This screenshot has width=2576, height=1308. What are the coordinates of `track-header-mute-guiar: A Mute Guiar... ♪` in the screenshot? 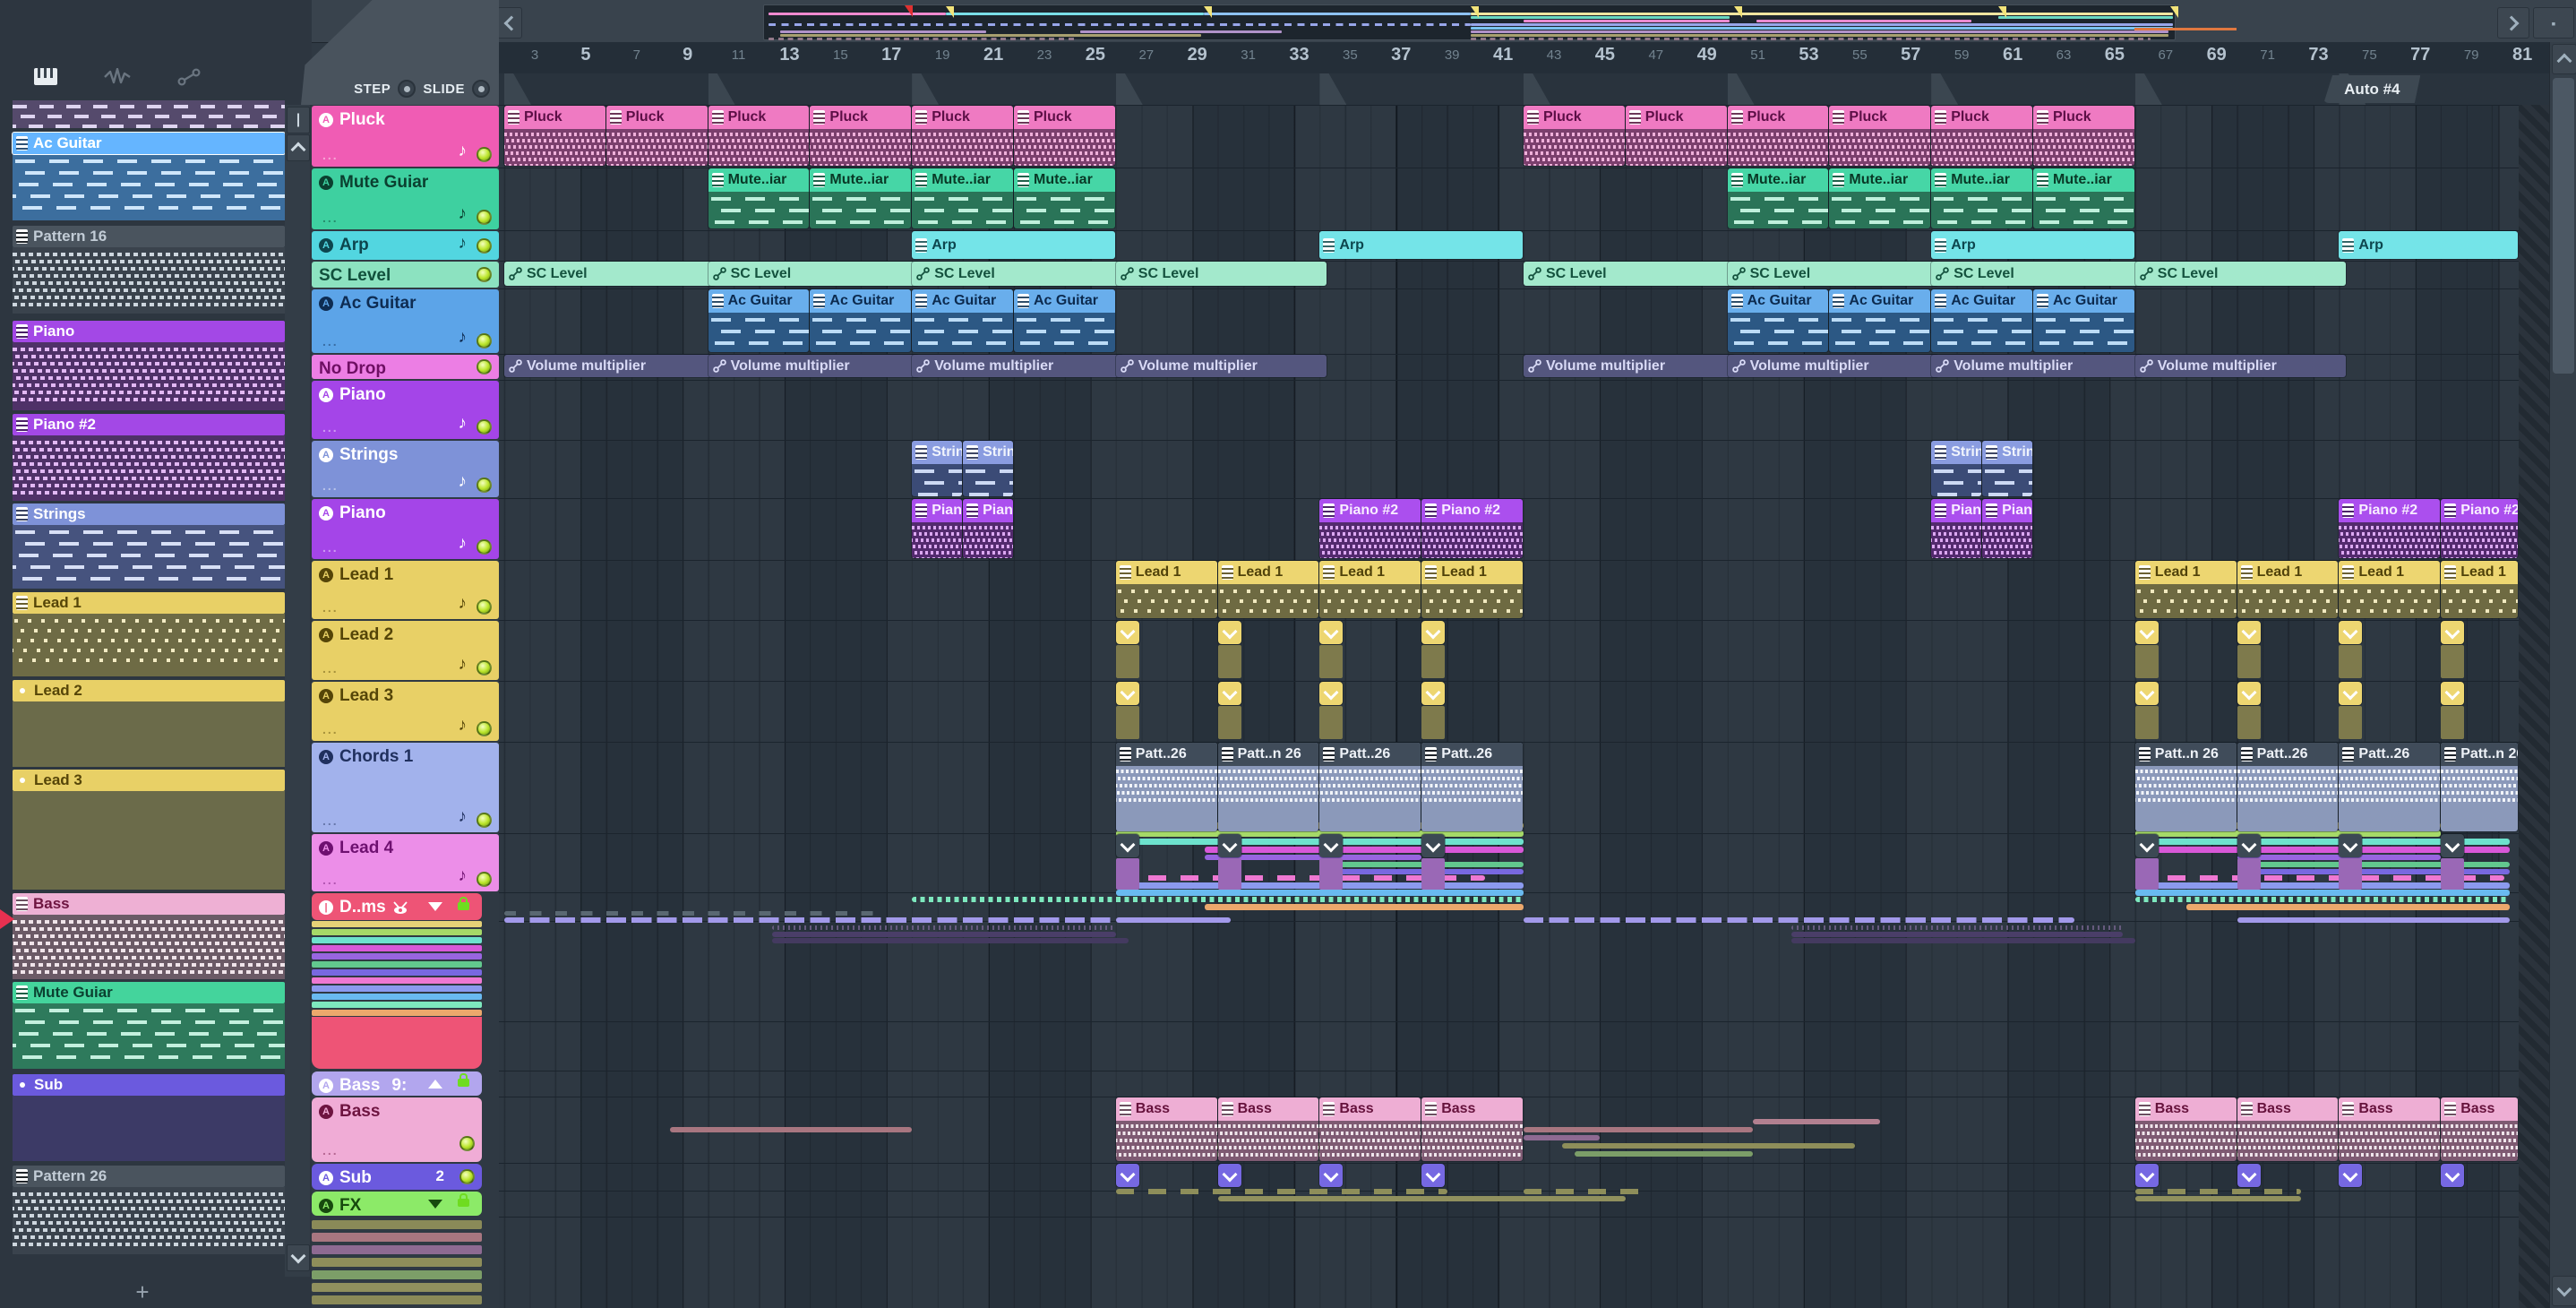 It's located at (405, 198).